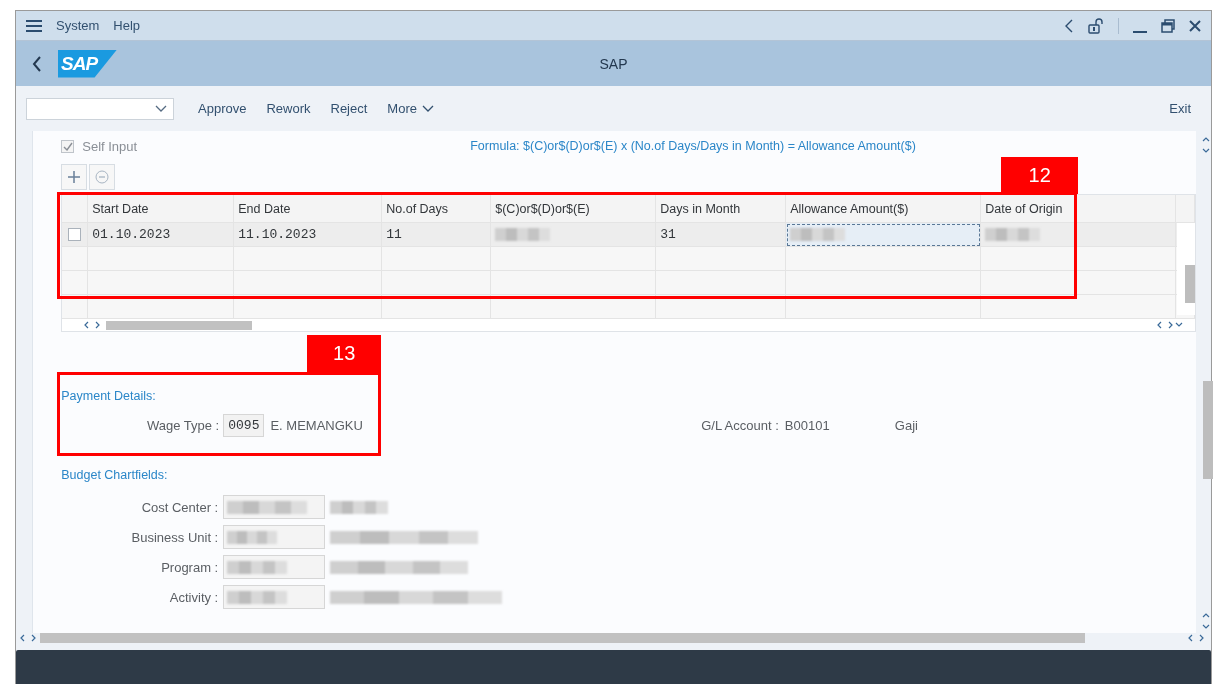 Image resolution: width=1220 pixels, height=684 pixels. Describe the element at coordinates (78, 25) in the screenshot. I see `menu-item: System` at that location.